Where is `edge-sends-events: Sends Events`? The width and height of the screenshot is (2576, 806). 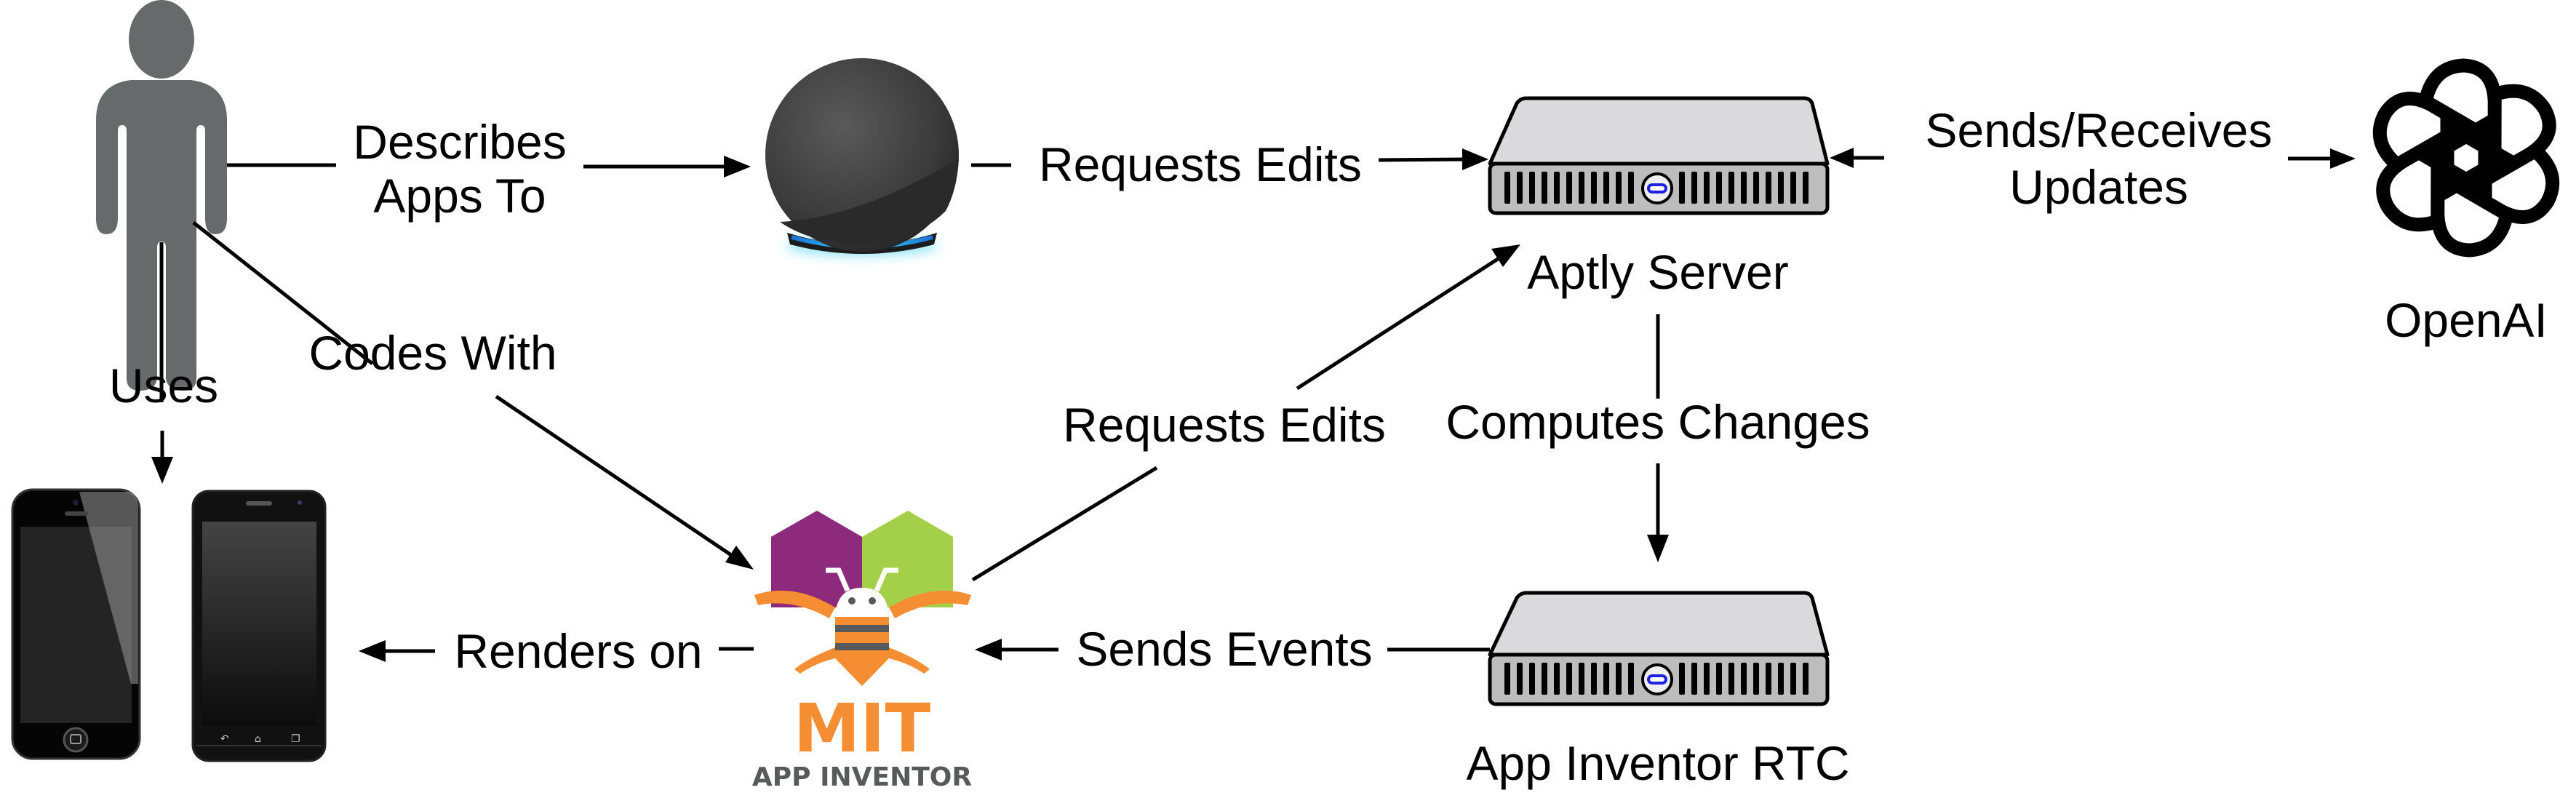 edge-sends-events: Sends Events is located at coordinates (1232, 649).